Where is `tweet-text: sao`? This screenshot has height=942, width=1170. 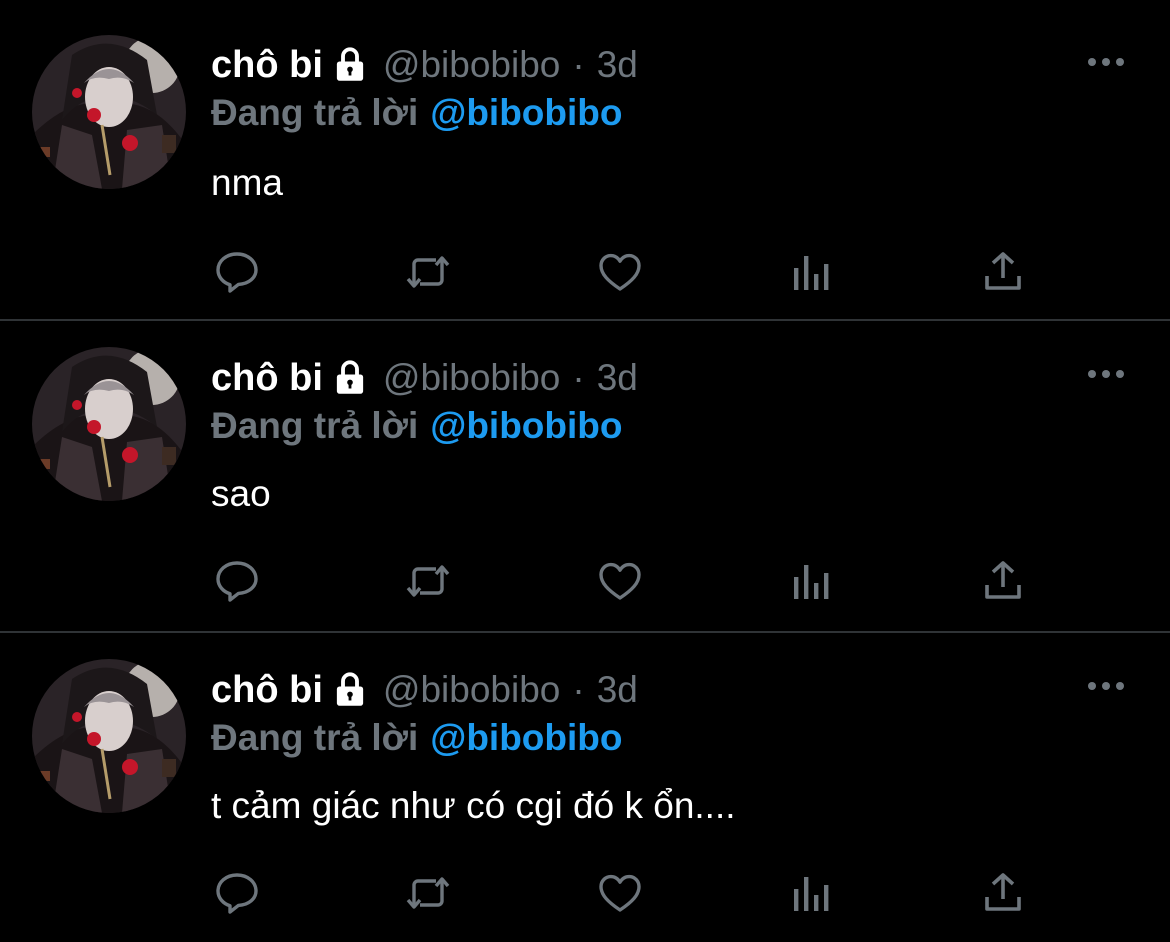 tweet-text: sao is located at coordinates (241, 493).